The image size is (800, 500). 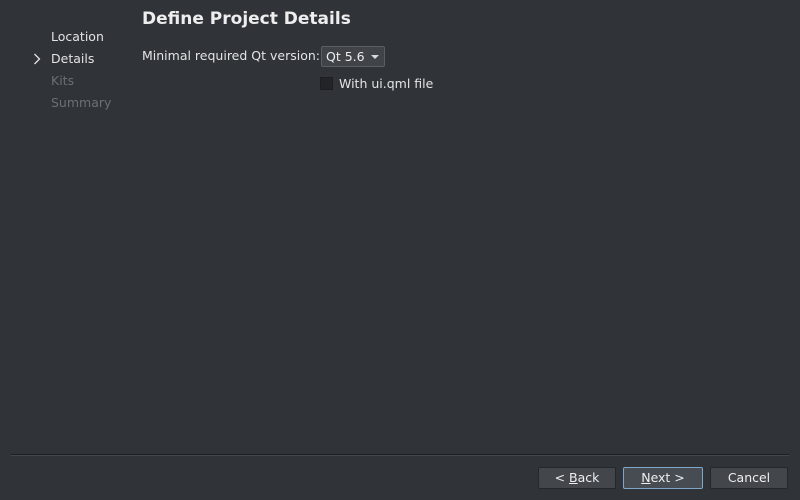 What do you see at coordinates (345, 56) in the screenshot?
I see `qt-version-value: Qt 5.6` at bounding box center [345, 56].